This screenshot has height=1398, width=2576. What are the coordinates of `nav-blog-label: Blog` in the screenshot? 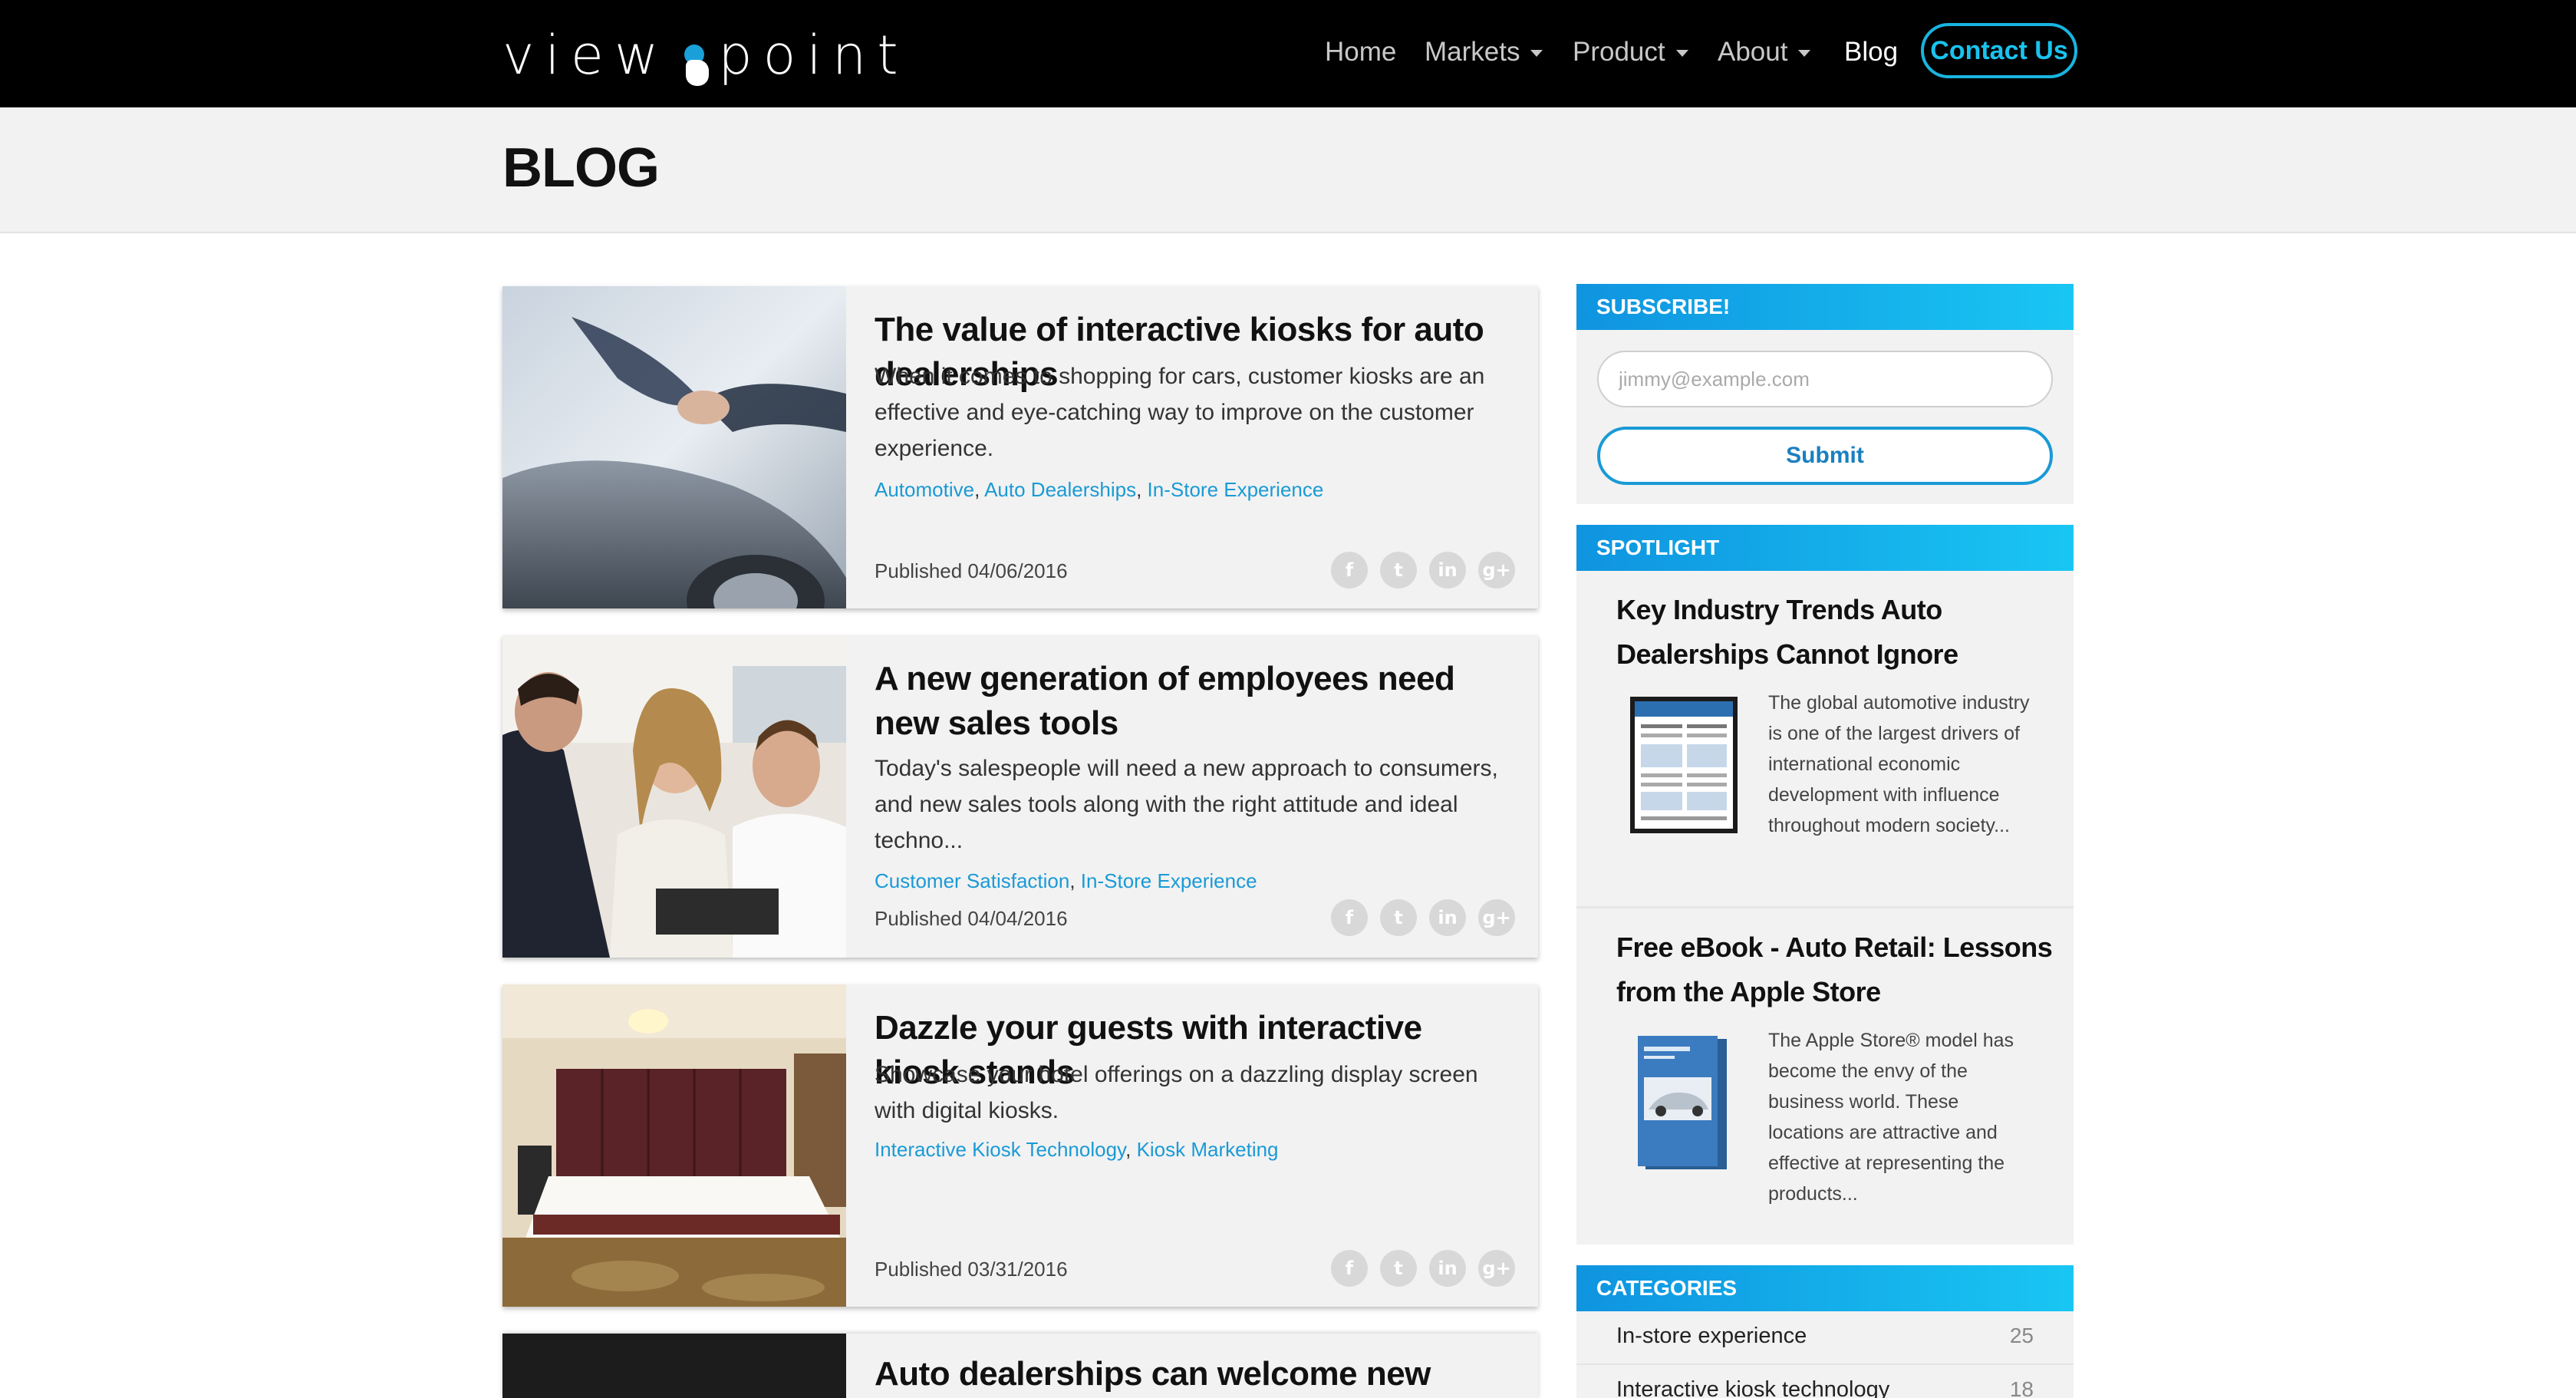 It's located at (1871, 52).